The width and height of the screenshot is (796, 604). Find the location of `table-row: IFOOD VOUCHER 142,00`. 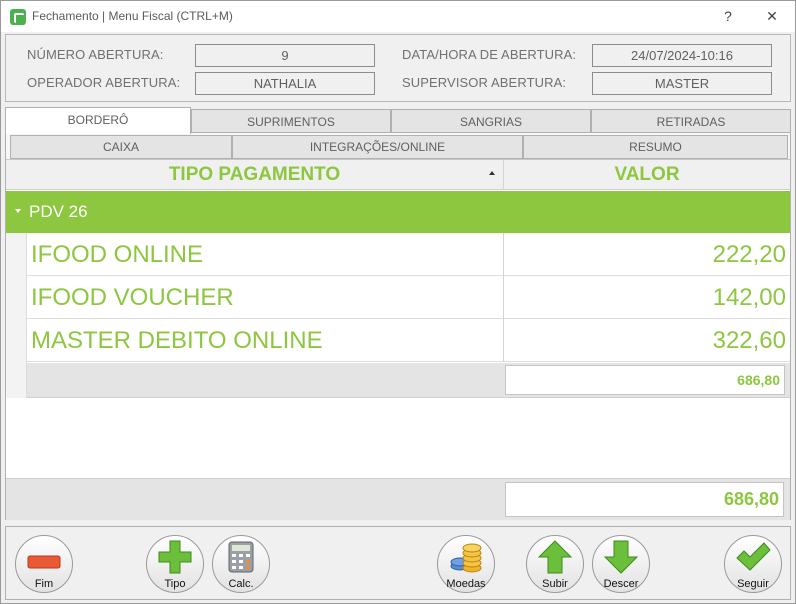

table-row: IFOOD VOUCHER 142,00 is located at coordinates (408, 297).